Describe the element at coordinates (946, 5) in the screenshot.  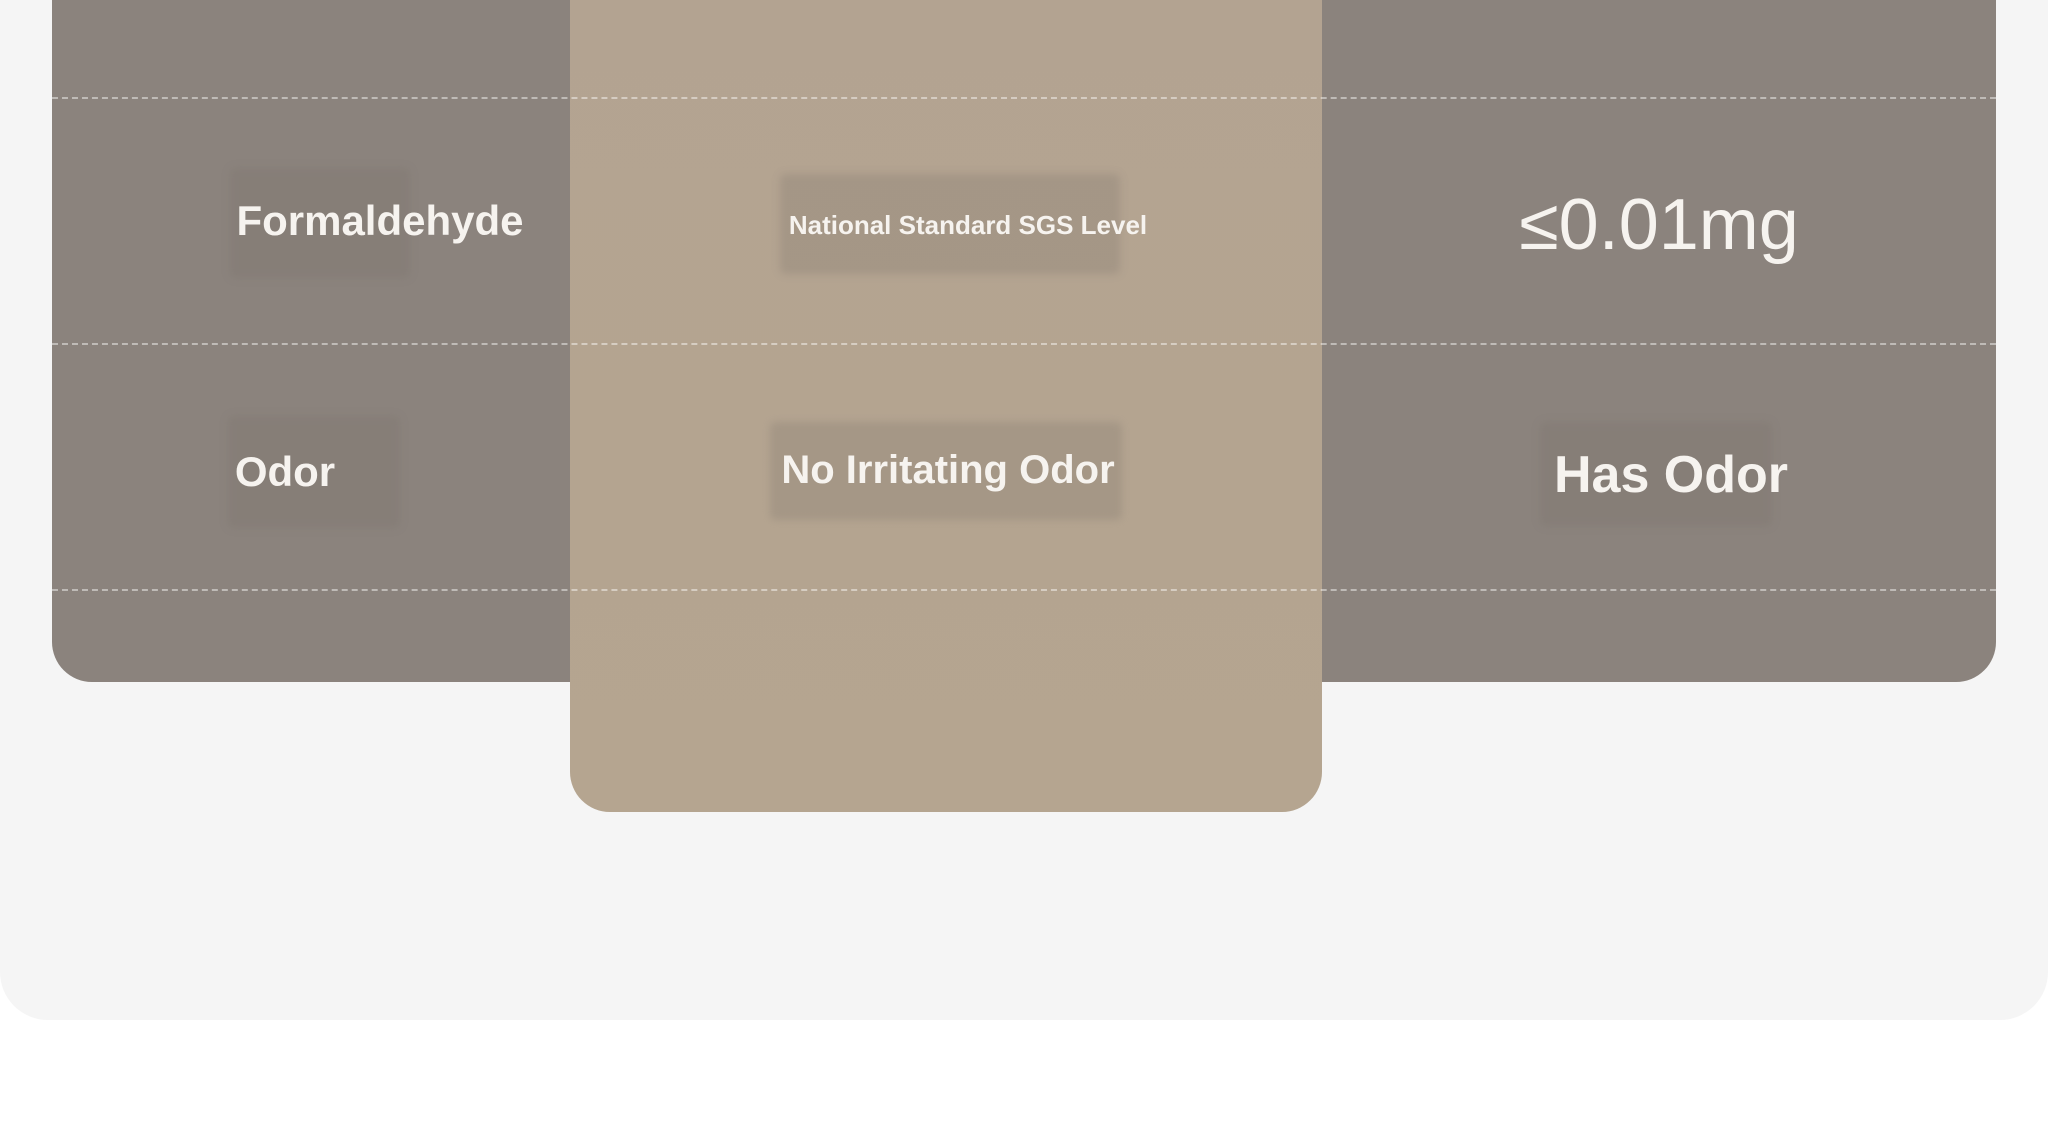
I see `header-cell-ours` at that location.